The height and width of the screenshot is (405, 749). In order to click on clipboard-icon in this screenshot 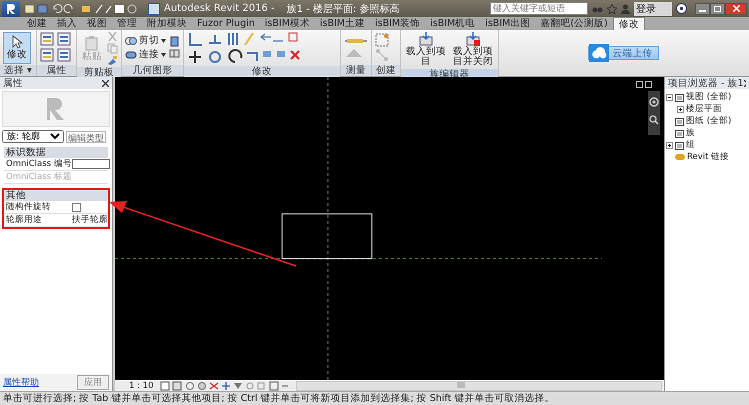, I will do `click(91, 43)`.